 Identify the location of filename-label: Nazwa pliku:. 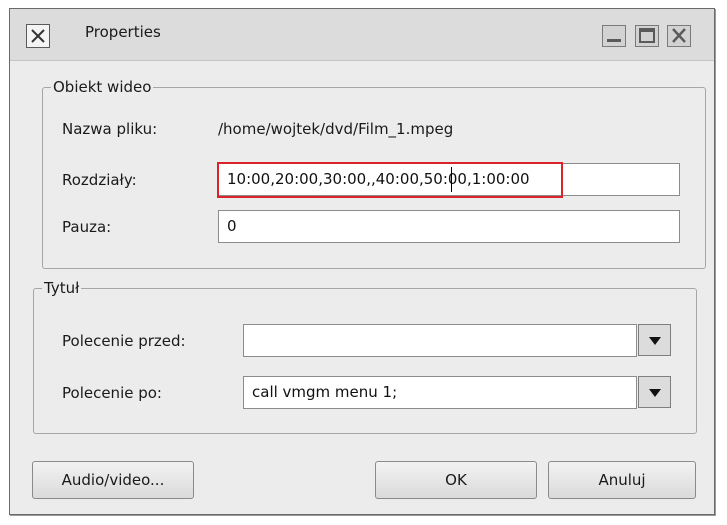
(110, 129).